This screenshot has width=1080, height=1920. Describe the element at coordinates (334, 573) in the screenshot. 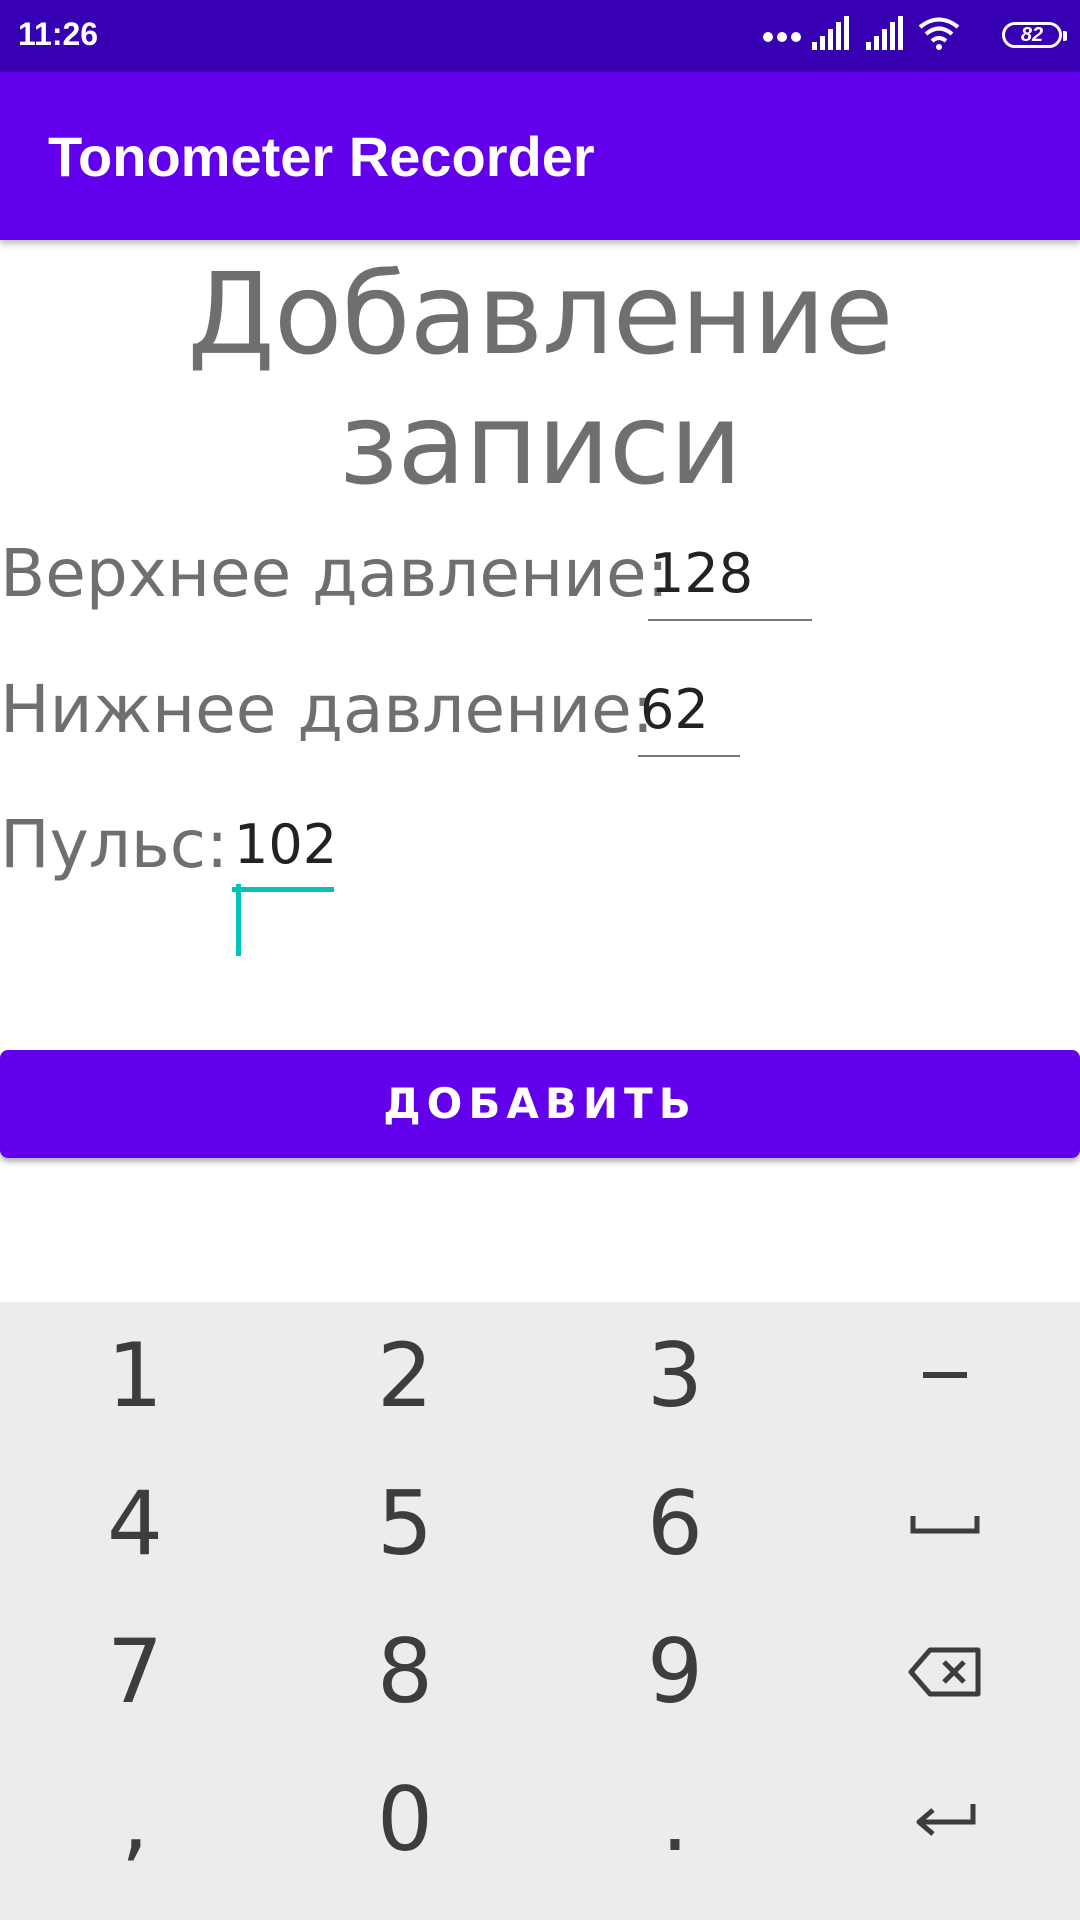

I see `upper-pressure-label: Верхнее давление:` at that location.